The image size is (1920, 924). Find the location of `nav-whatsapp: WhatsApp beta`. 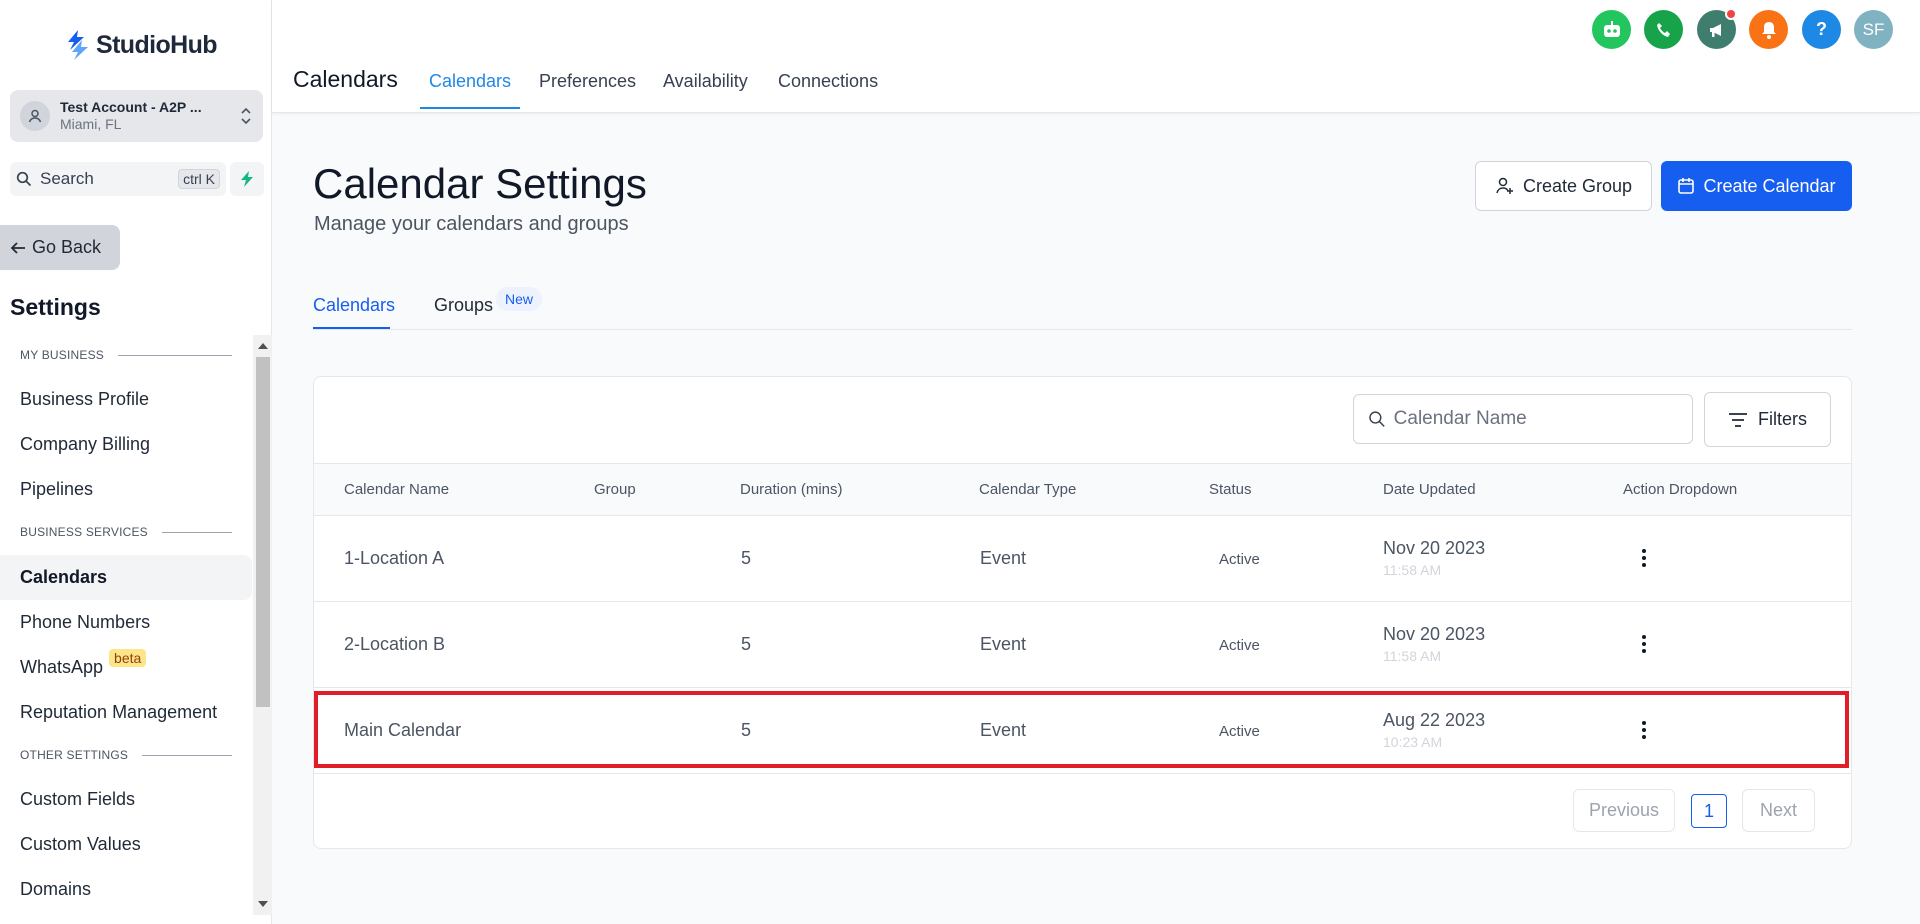

nav-whatsapp: WhatsApp beta is located at coordinates (126, 667).